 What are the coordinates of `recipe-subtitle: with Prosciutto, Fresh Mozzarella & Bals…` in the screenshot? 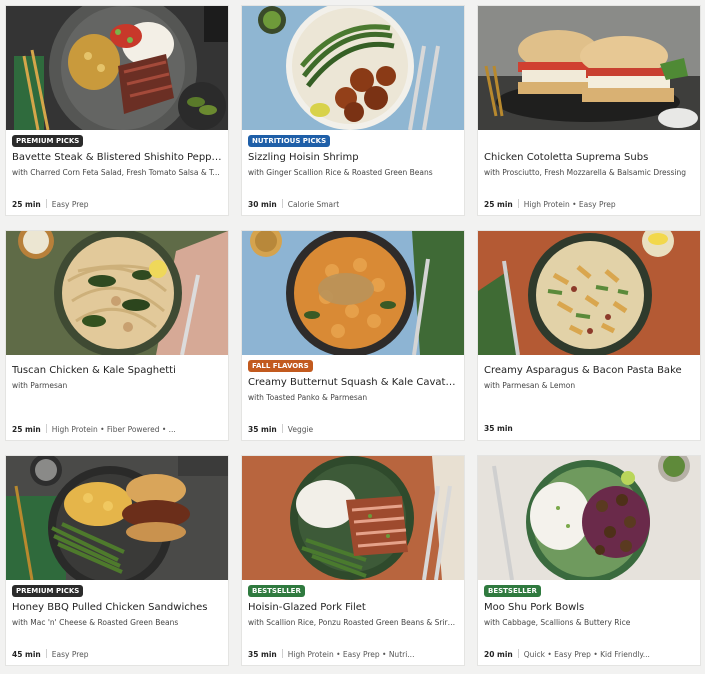 It's located at (585, 172).